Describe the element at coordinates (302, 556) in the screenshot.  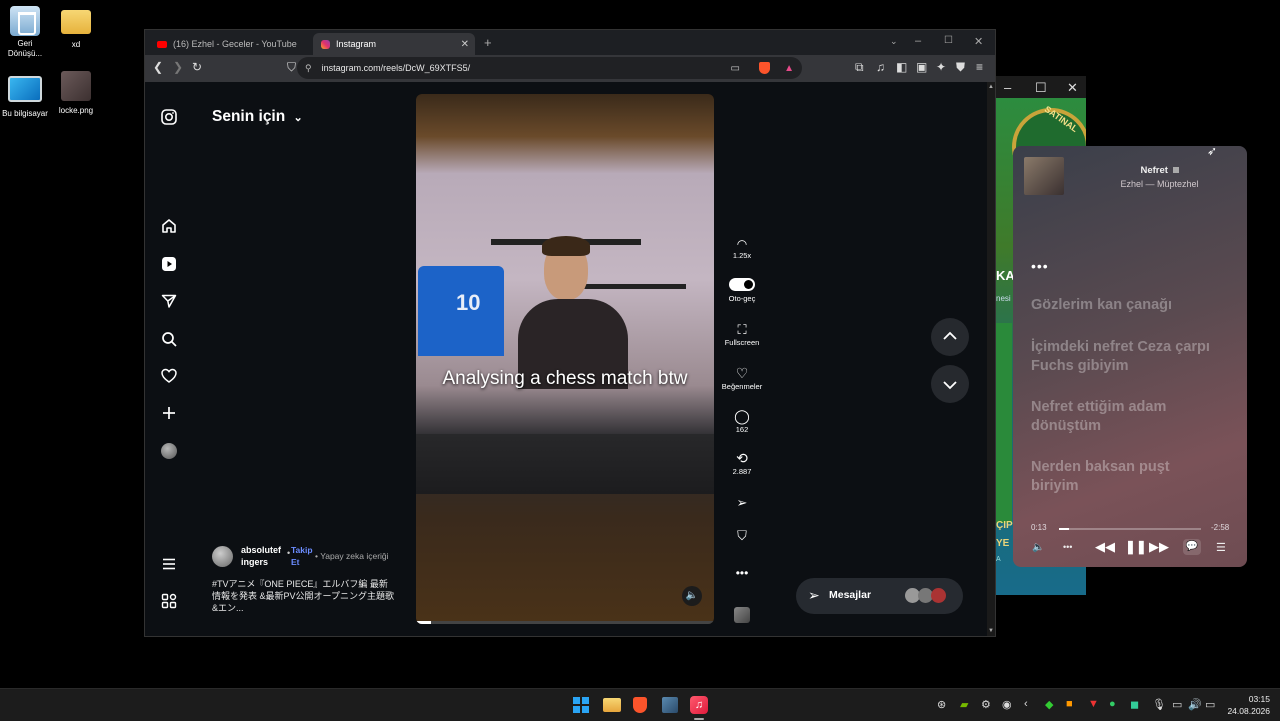
I see `follow-button: Takip Et` at that location.